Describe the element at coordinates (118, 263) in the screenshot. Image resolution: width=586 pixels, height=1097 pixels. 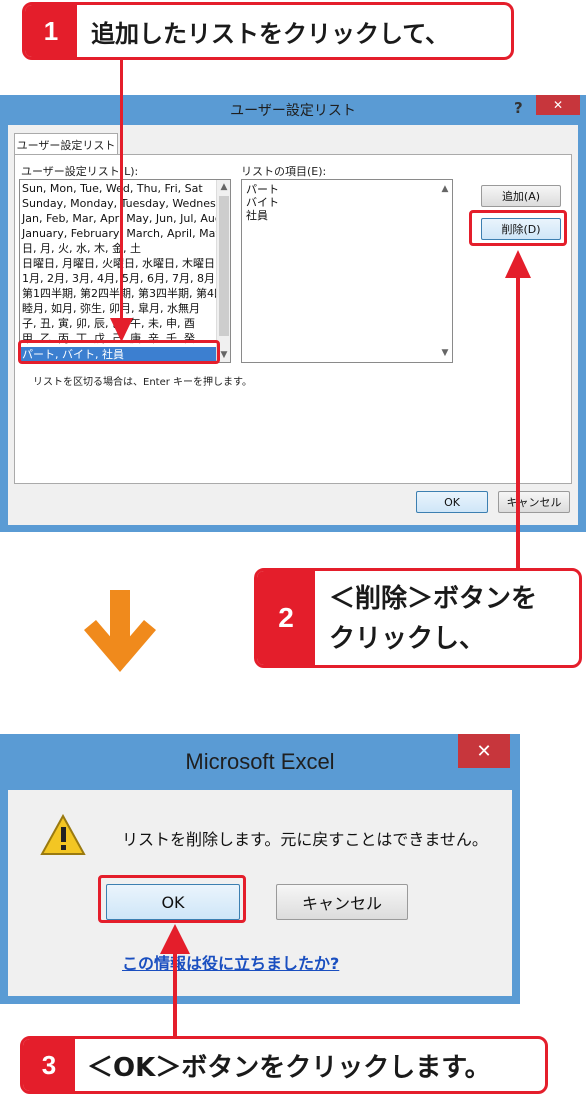
I see `list-item: 日曜日, 月曜日, 火曜日, 水曜日, 木曜日` at that location.